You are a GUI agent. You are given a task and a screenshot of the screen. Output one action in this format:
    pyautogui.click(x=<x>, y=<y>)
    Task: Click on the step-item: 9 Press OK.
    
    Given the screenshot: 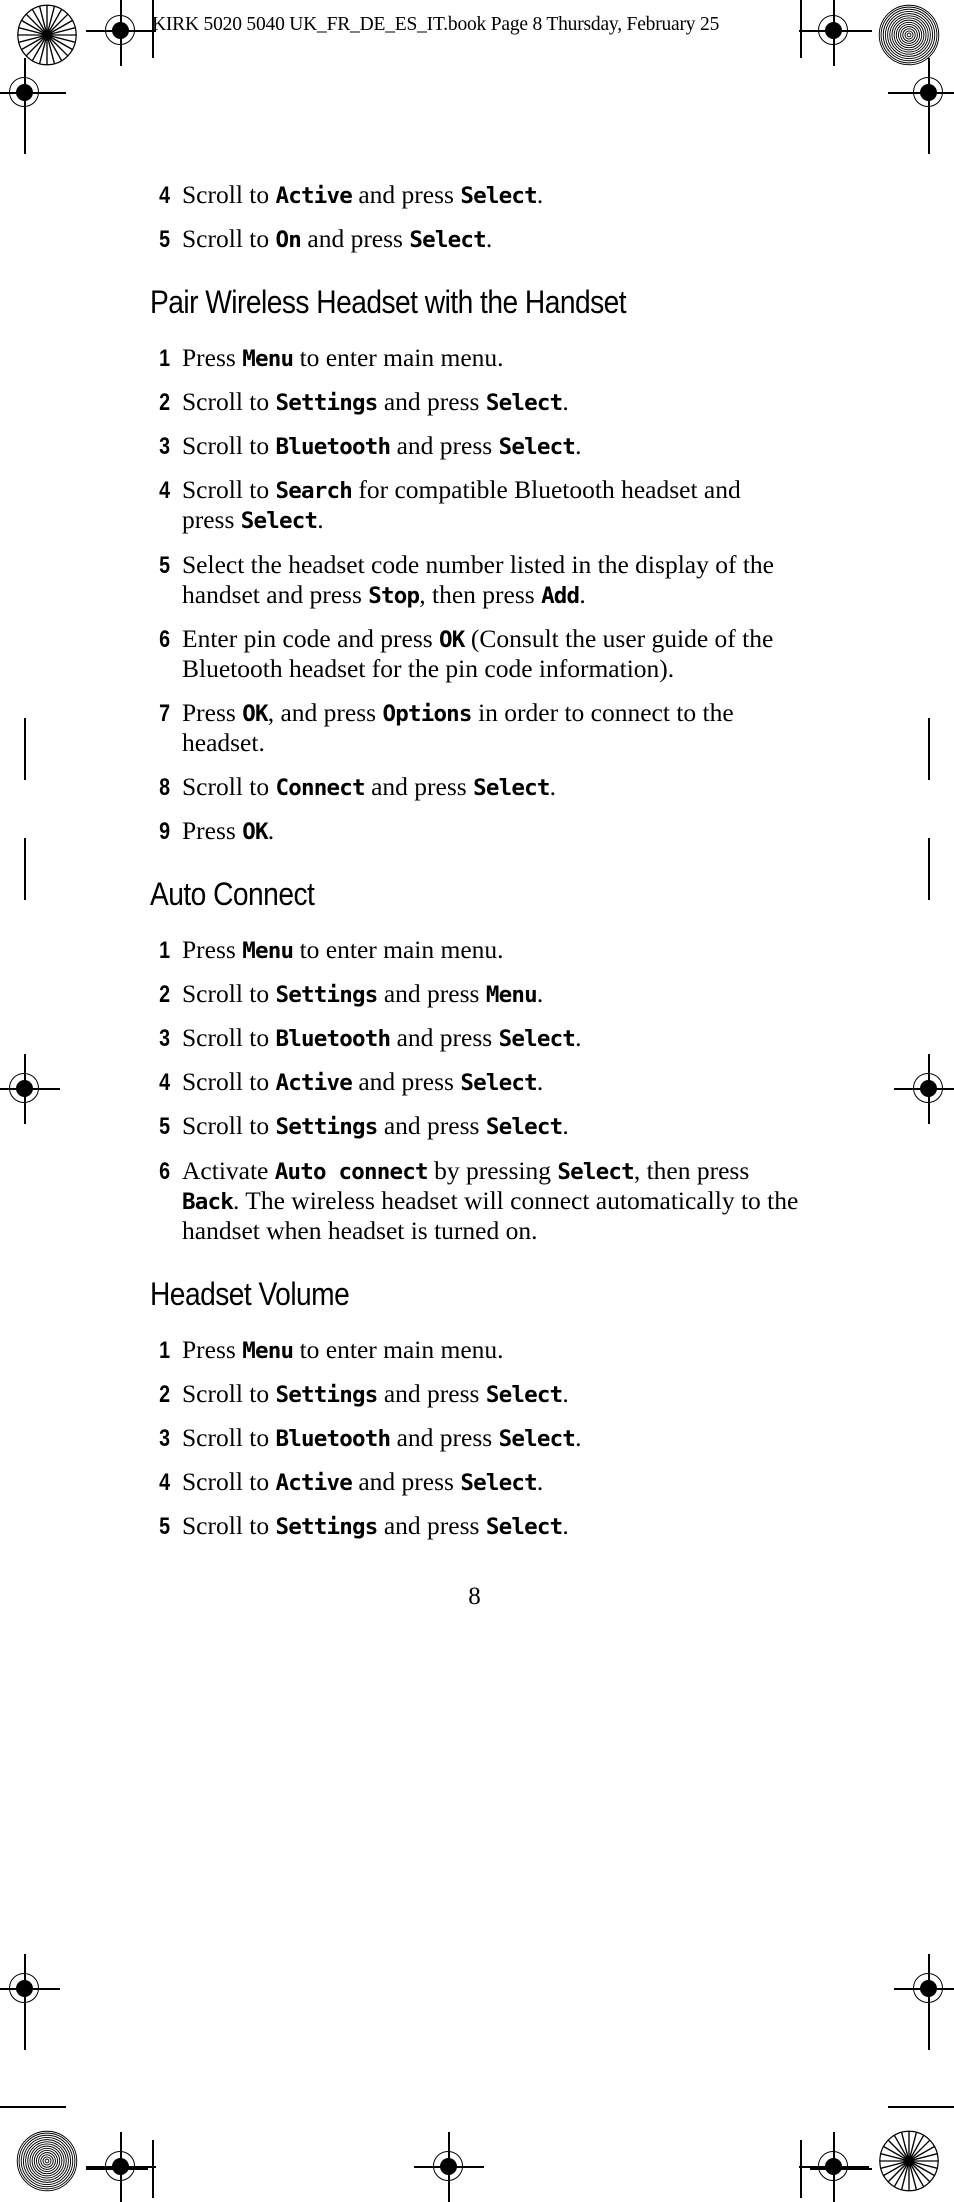 What is the action you would take?
    pyautogui.click(x=474, y=831)
    